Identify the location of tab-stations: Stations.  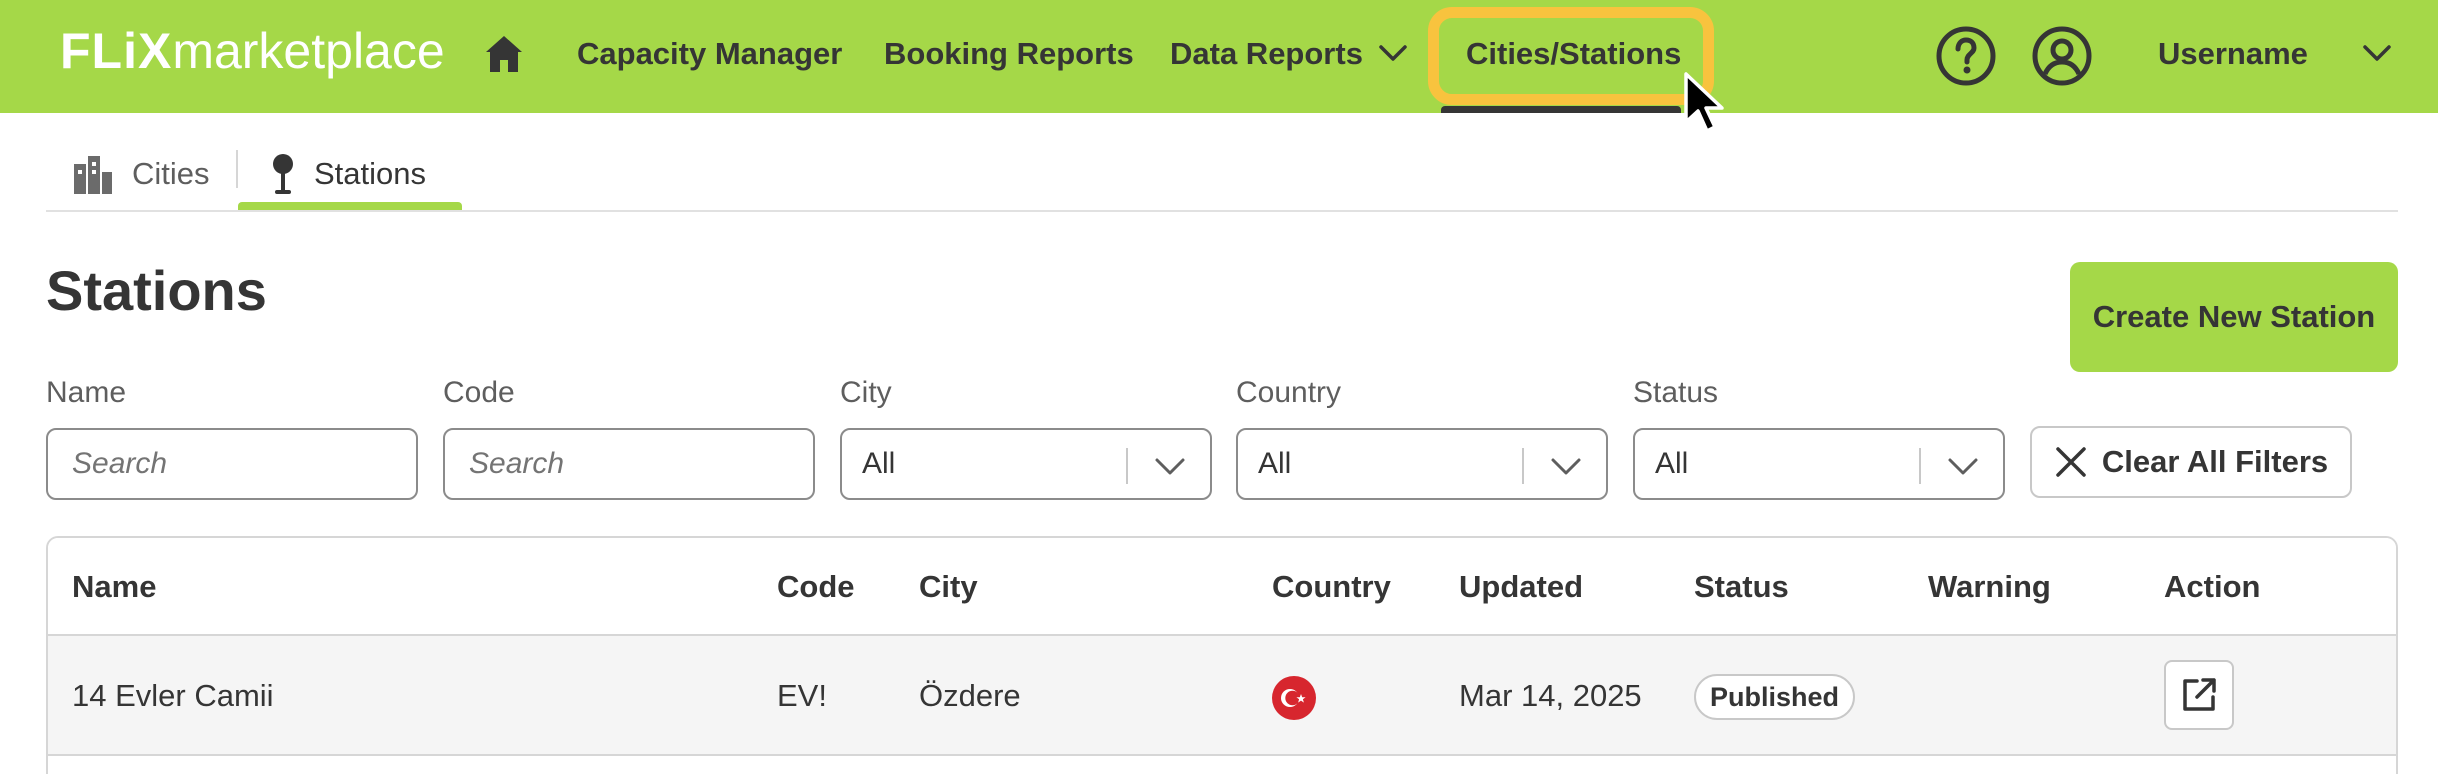
(348, 174).